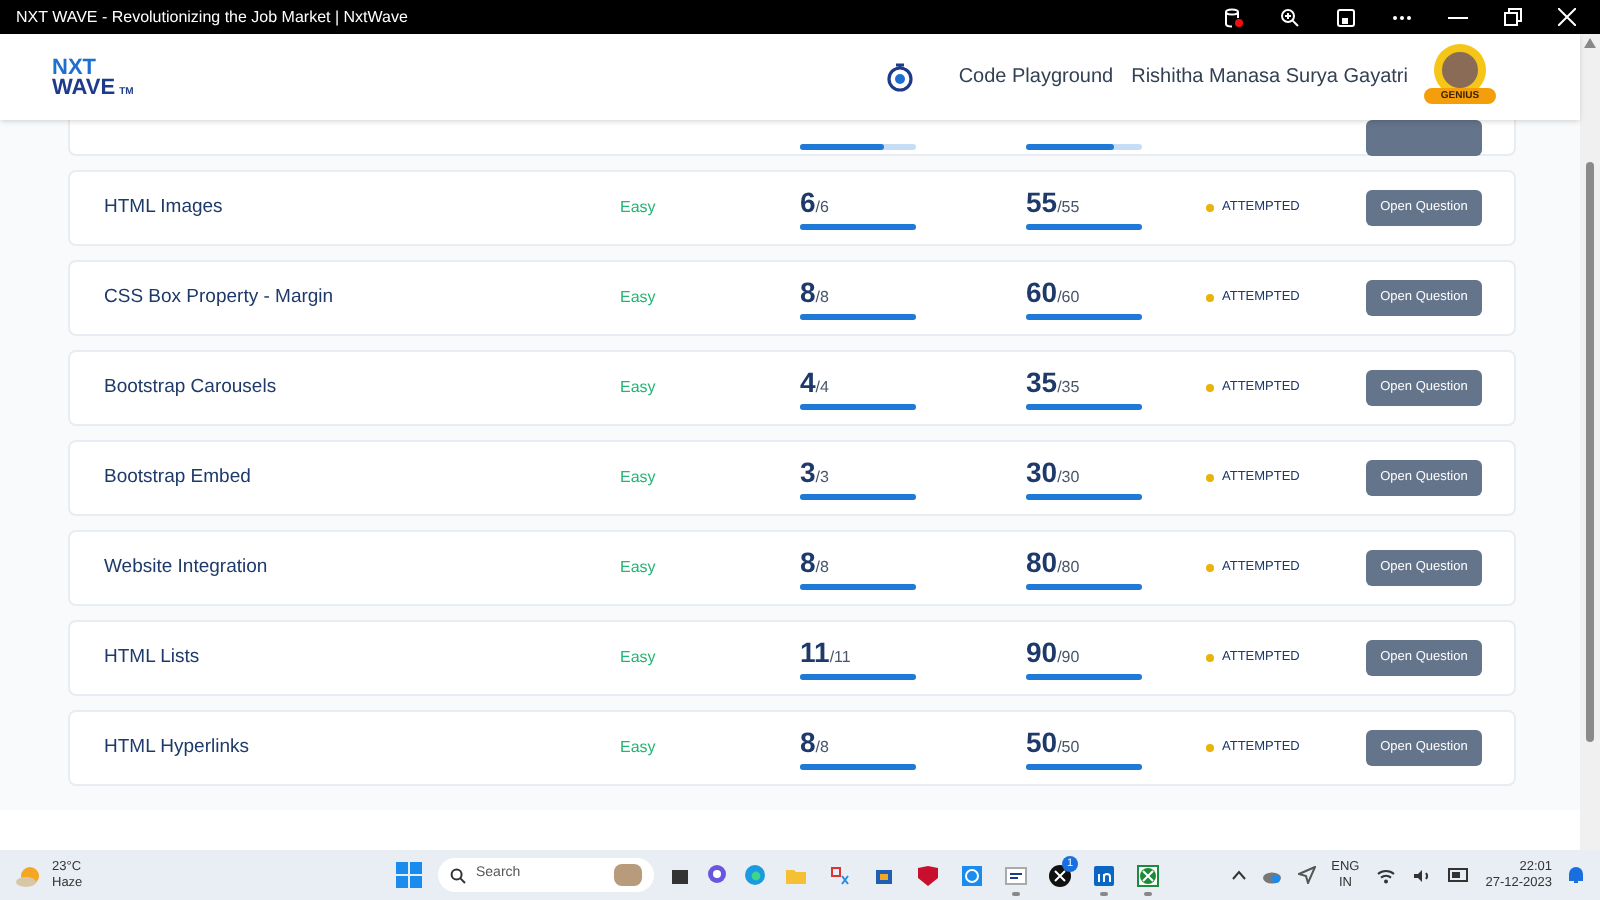 The width and height of the screenshot is (1600, 900). I want to click on search-icon, so click(458, 875).